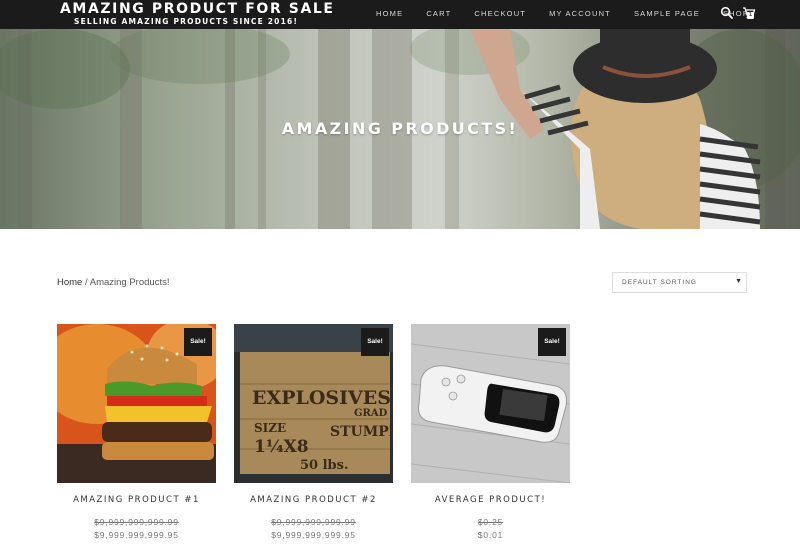 Image resolution: width=800 pixels, height=545 pixels. I want to click on nav-item-my-account: MY ACCOUNT, so click(580, 13).